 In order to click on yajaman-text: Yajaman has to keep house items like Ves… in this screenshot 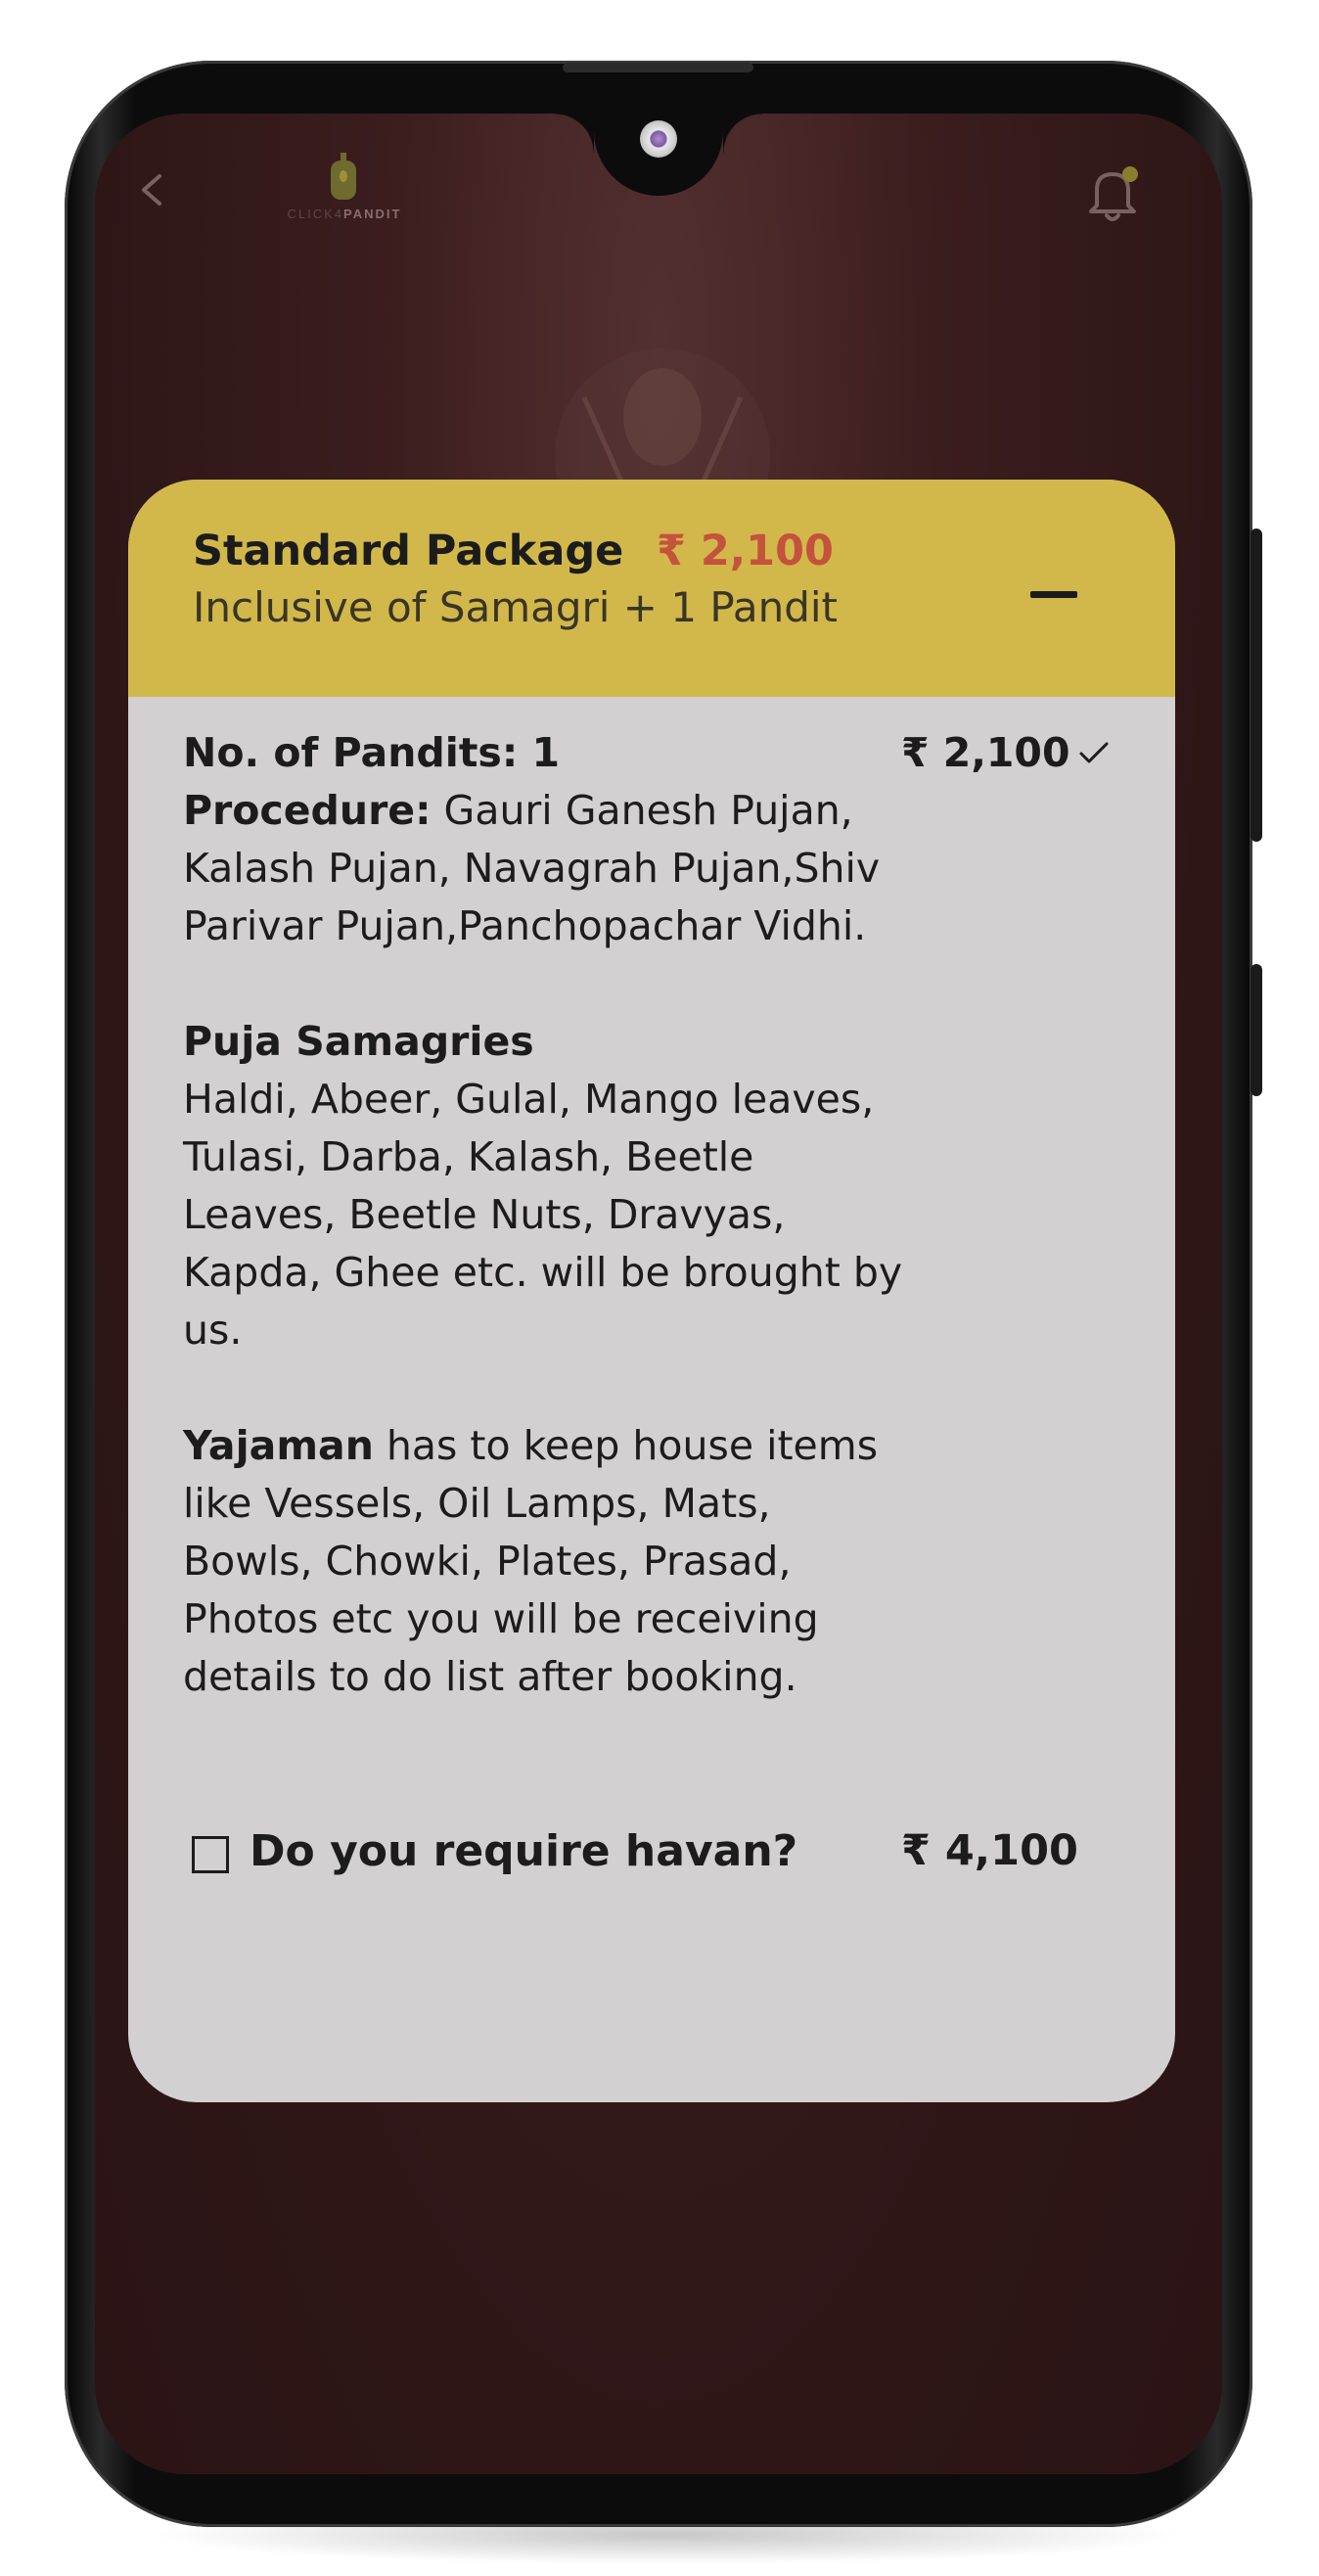, I will do `click(531, 1561)`.